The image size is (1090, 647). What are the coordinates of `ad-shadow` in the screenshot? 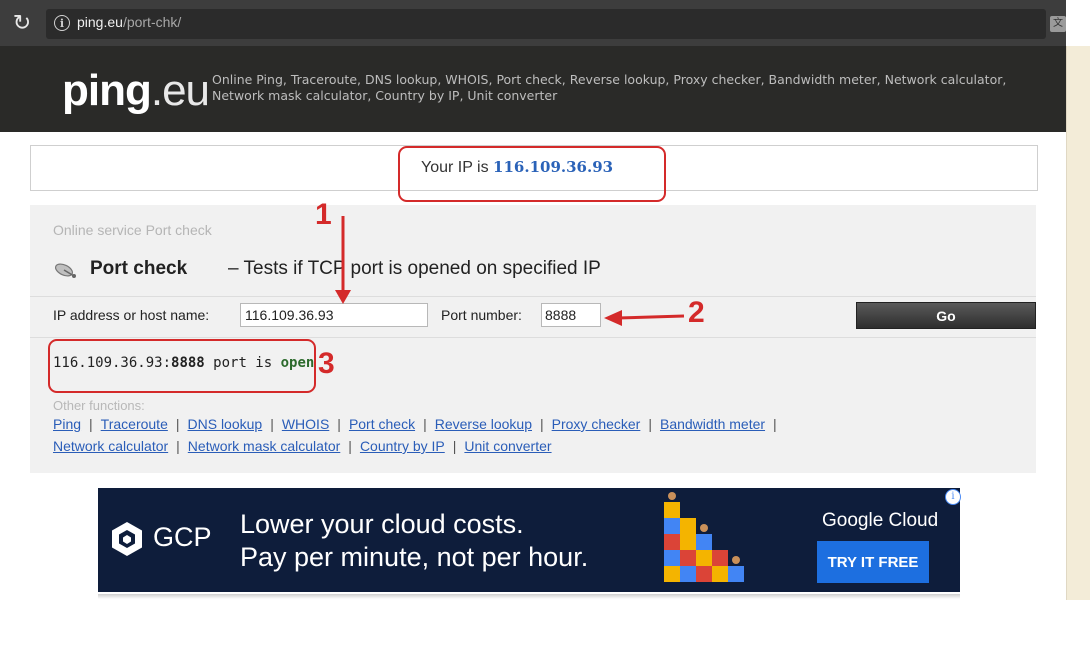 It's located at (529, 596).